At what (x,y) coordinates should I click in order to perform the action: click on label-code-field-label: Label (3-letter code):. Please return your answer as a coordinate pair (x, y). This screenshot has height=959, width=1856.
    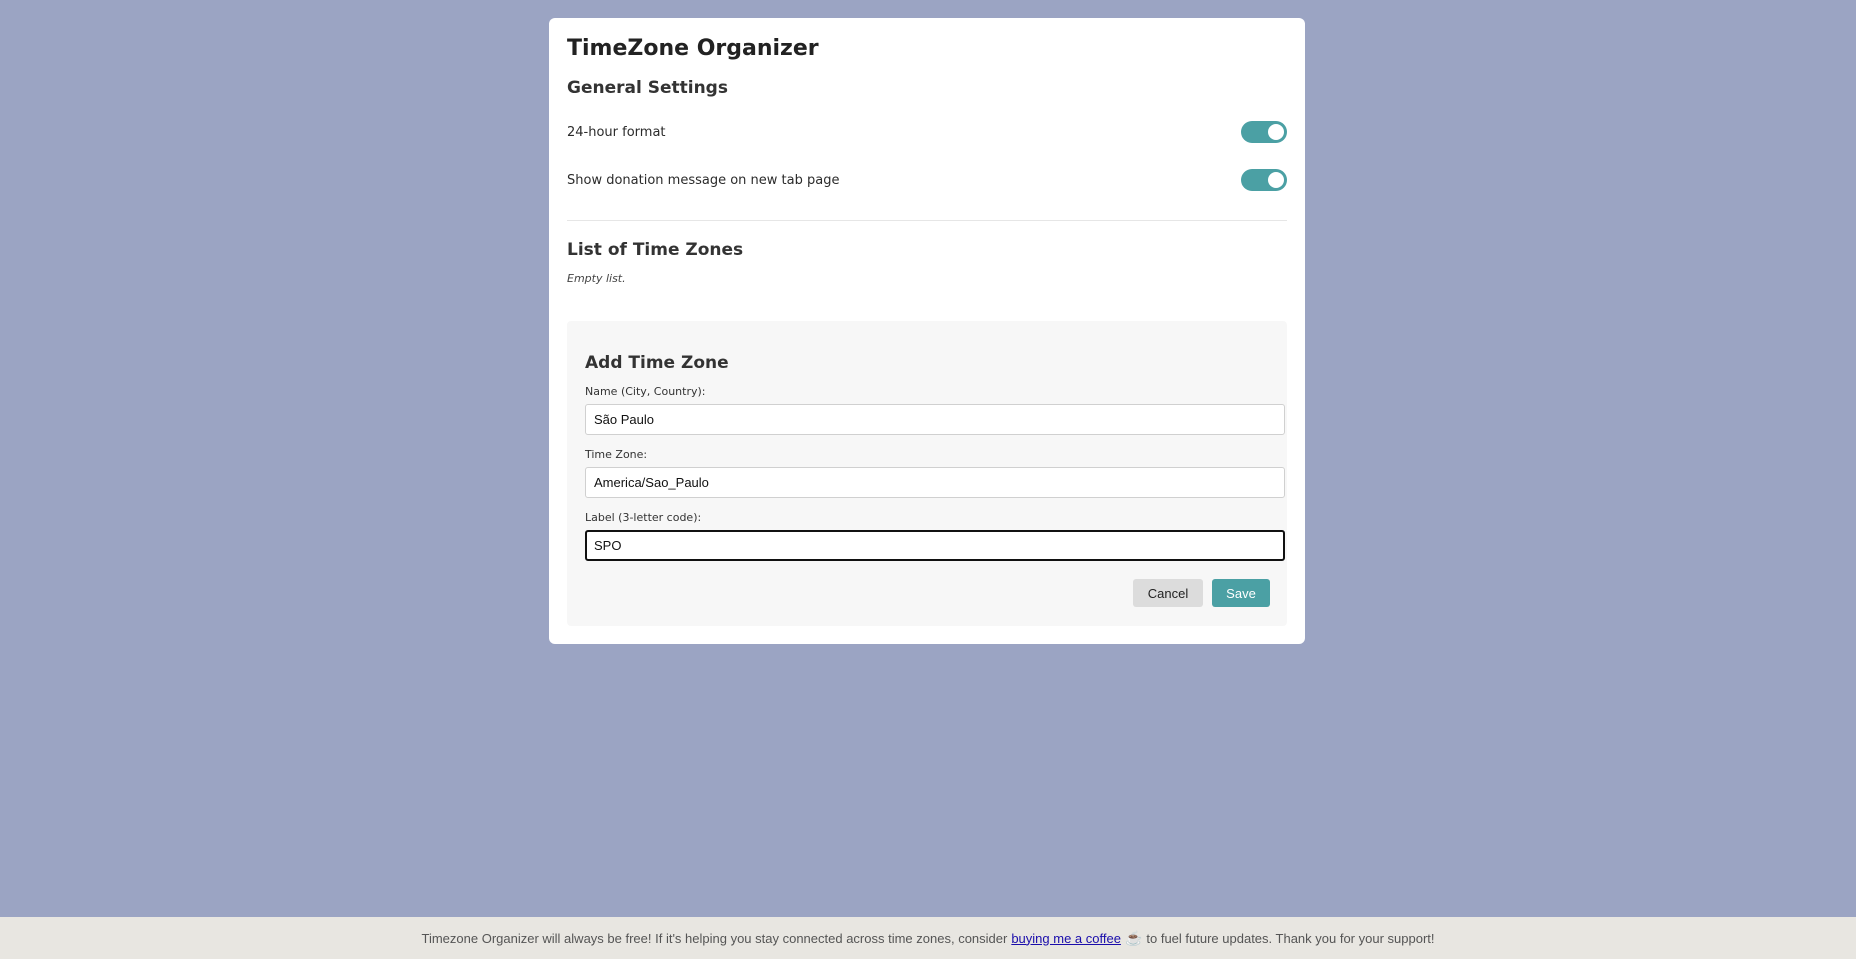
    Looking at the image, I should click on (643, 517).